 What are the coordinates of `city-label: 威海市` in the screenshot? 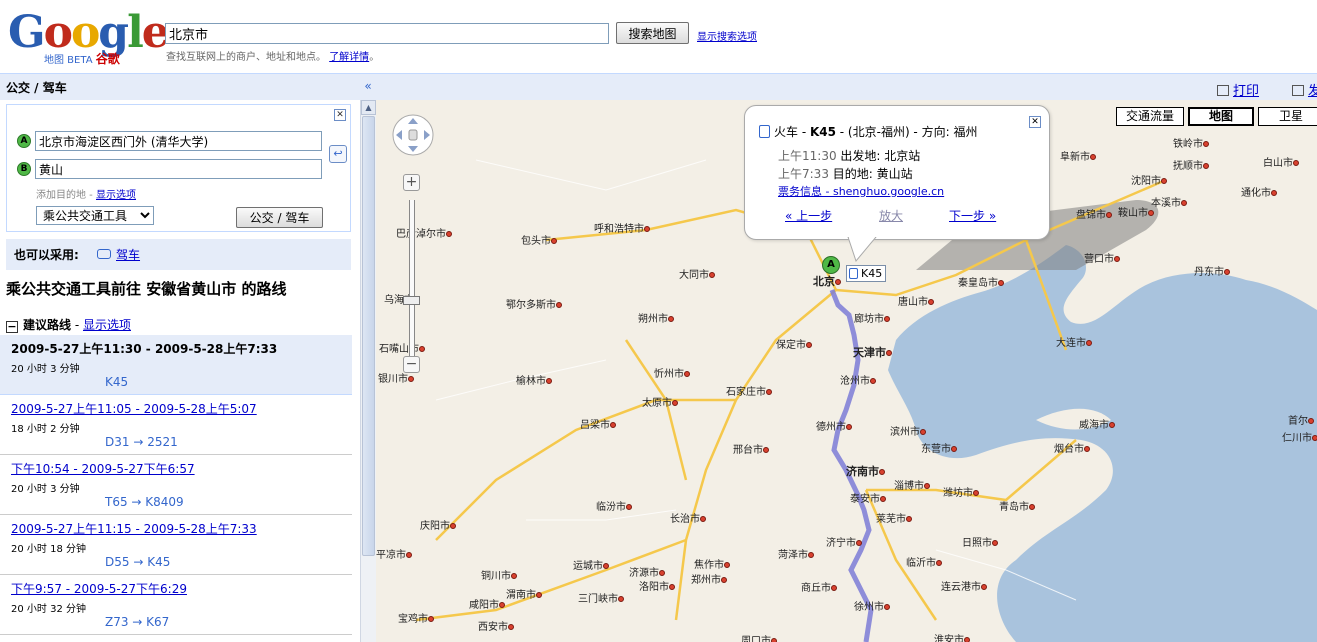 It's located at (1098, 423).